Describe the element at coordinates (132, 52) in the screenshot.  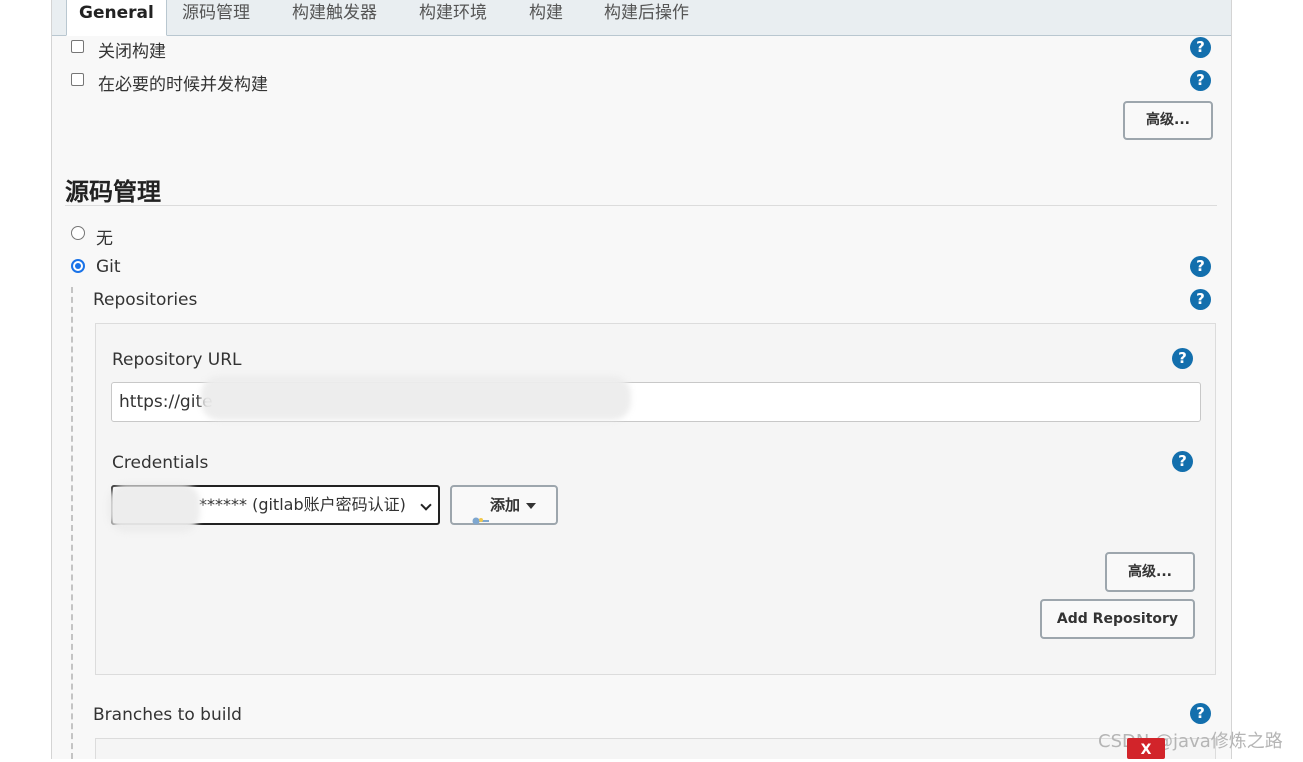
I see `disable-build-label: 关闭构建` at that location.